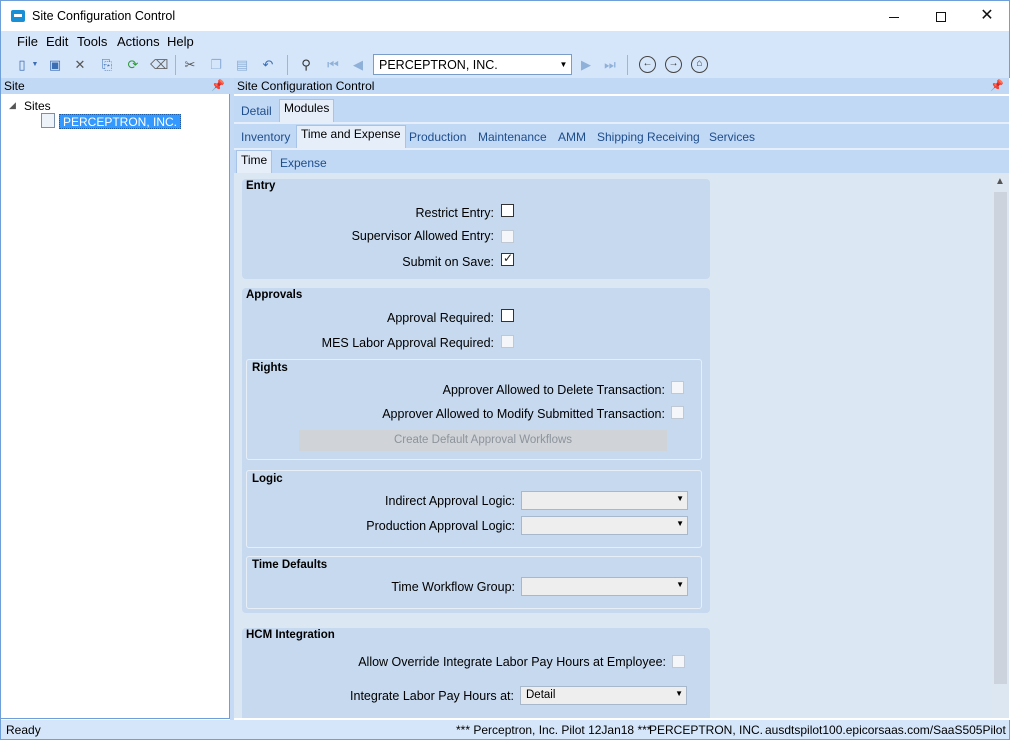 The width and height of the screenshot is (1010, 740). I want to click on hcm-group-title: HCM Integration, so click(290, 635).